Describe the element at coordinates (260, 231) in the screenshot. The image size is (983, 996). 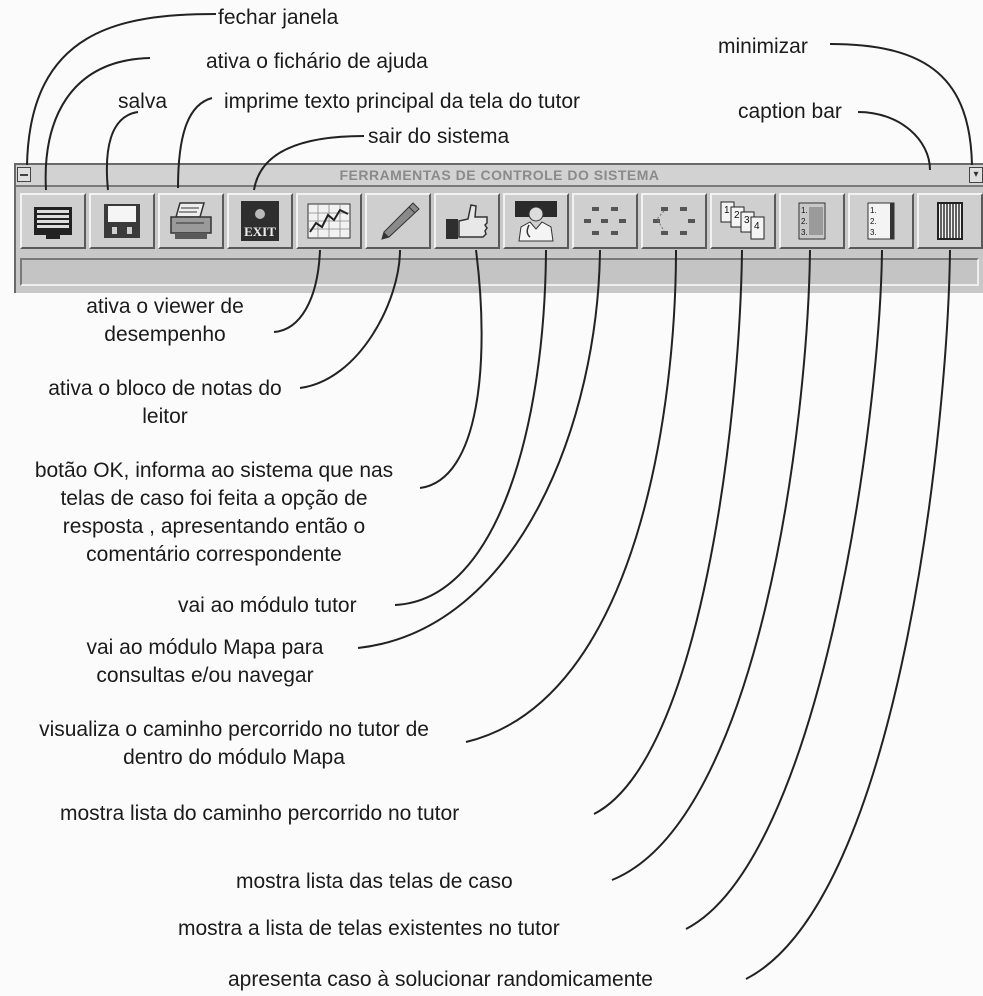
I see `svg-text: EXIT` at that location.